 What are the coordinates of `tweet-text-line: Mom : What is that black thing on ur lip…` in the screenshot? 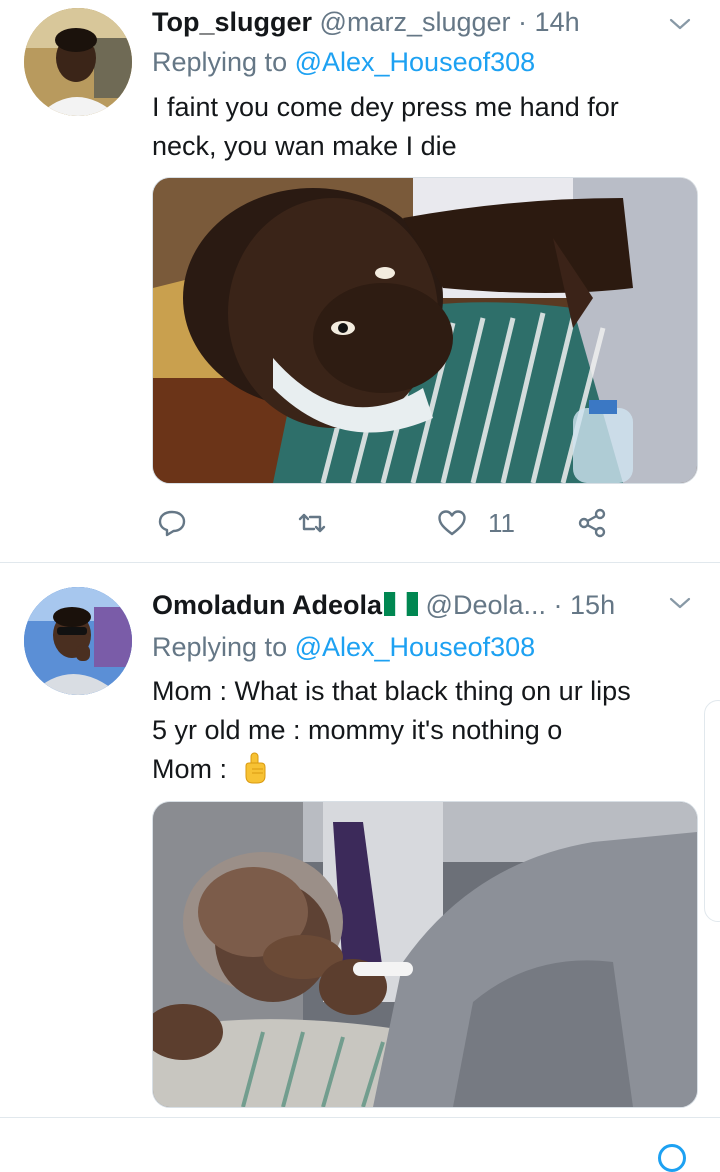 It's located at (391, 691).